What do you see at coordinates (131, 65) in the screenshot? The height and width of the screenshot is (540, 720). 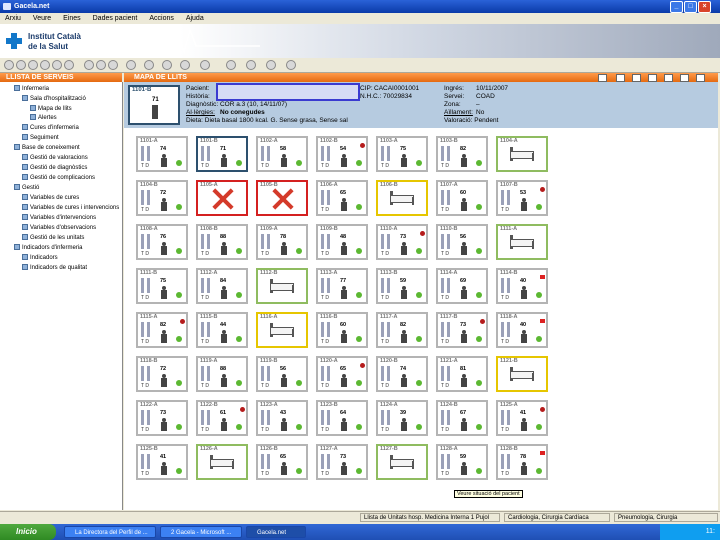 I see `calendar-icon` at bounding box center [131, 65].